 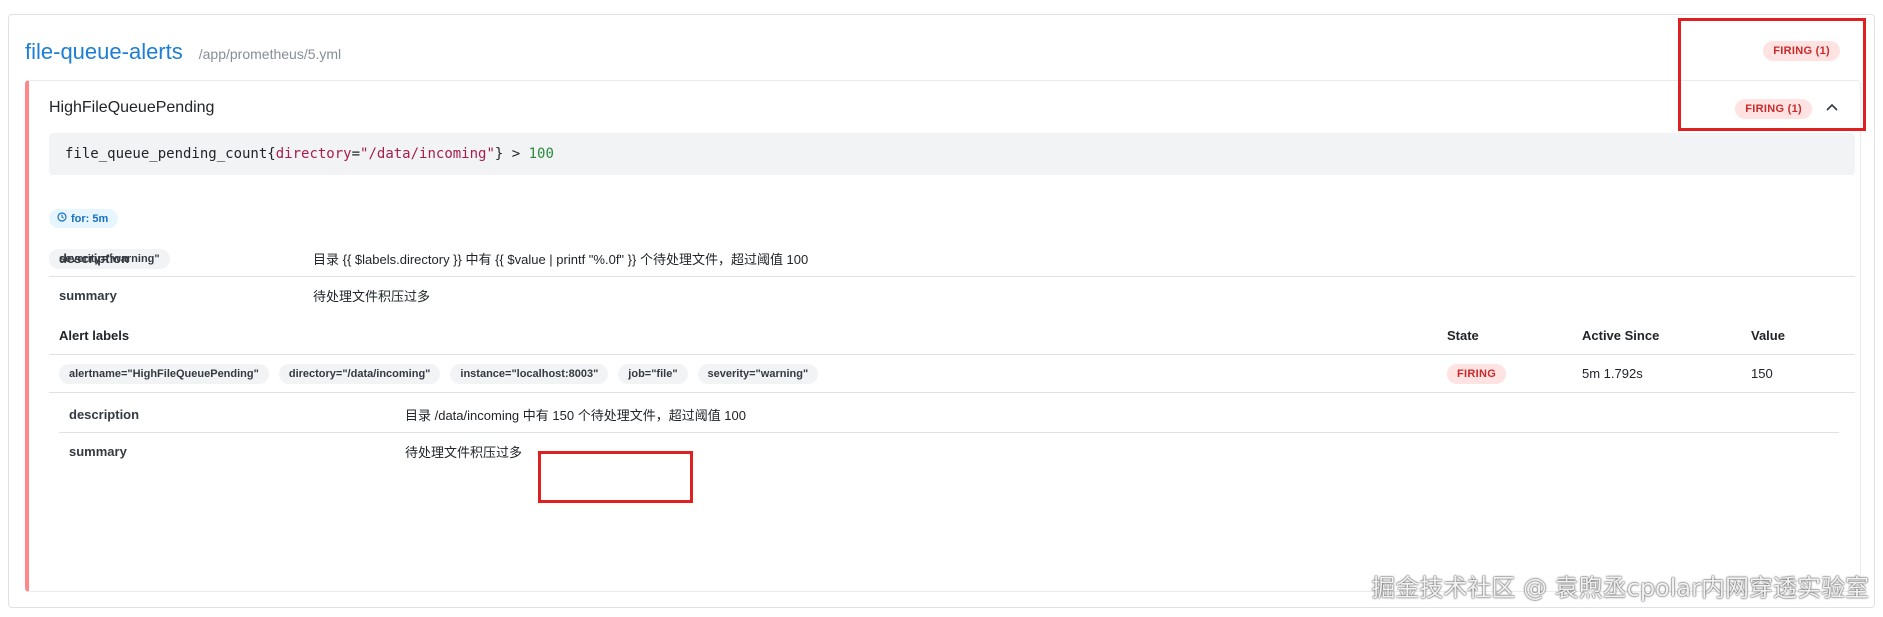 What do you see at coordinates (359, 373) in the screenshot?
I see `label-pill: directory="/data/incoming"` at bounding box center [359, 373].